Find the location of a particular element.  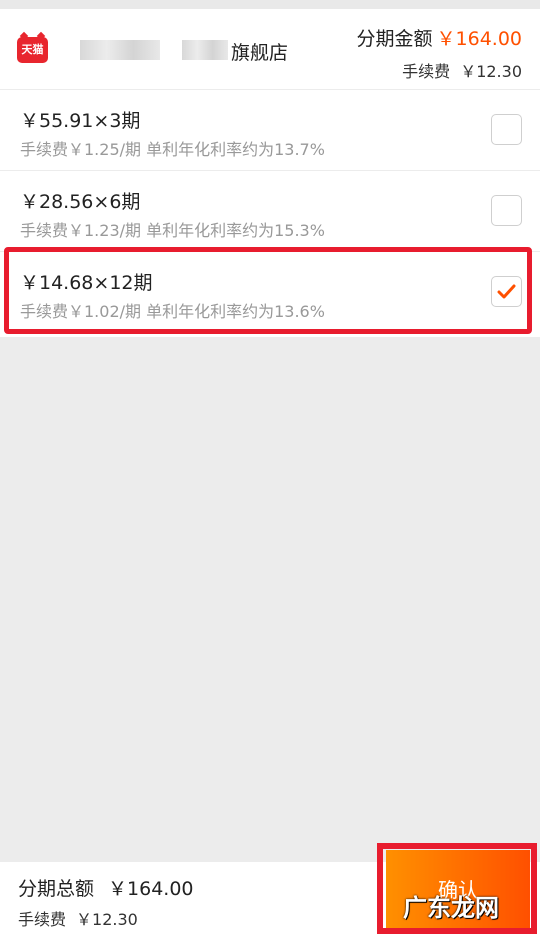

footer-service-fee: 手续费 ￥12.30 is located at coordinates (78, 918).